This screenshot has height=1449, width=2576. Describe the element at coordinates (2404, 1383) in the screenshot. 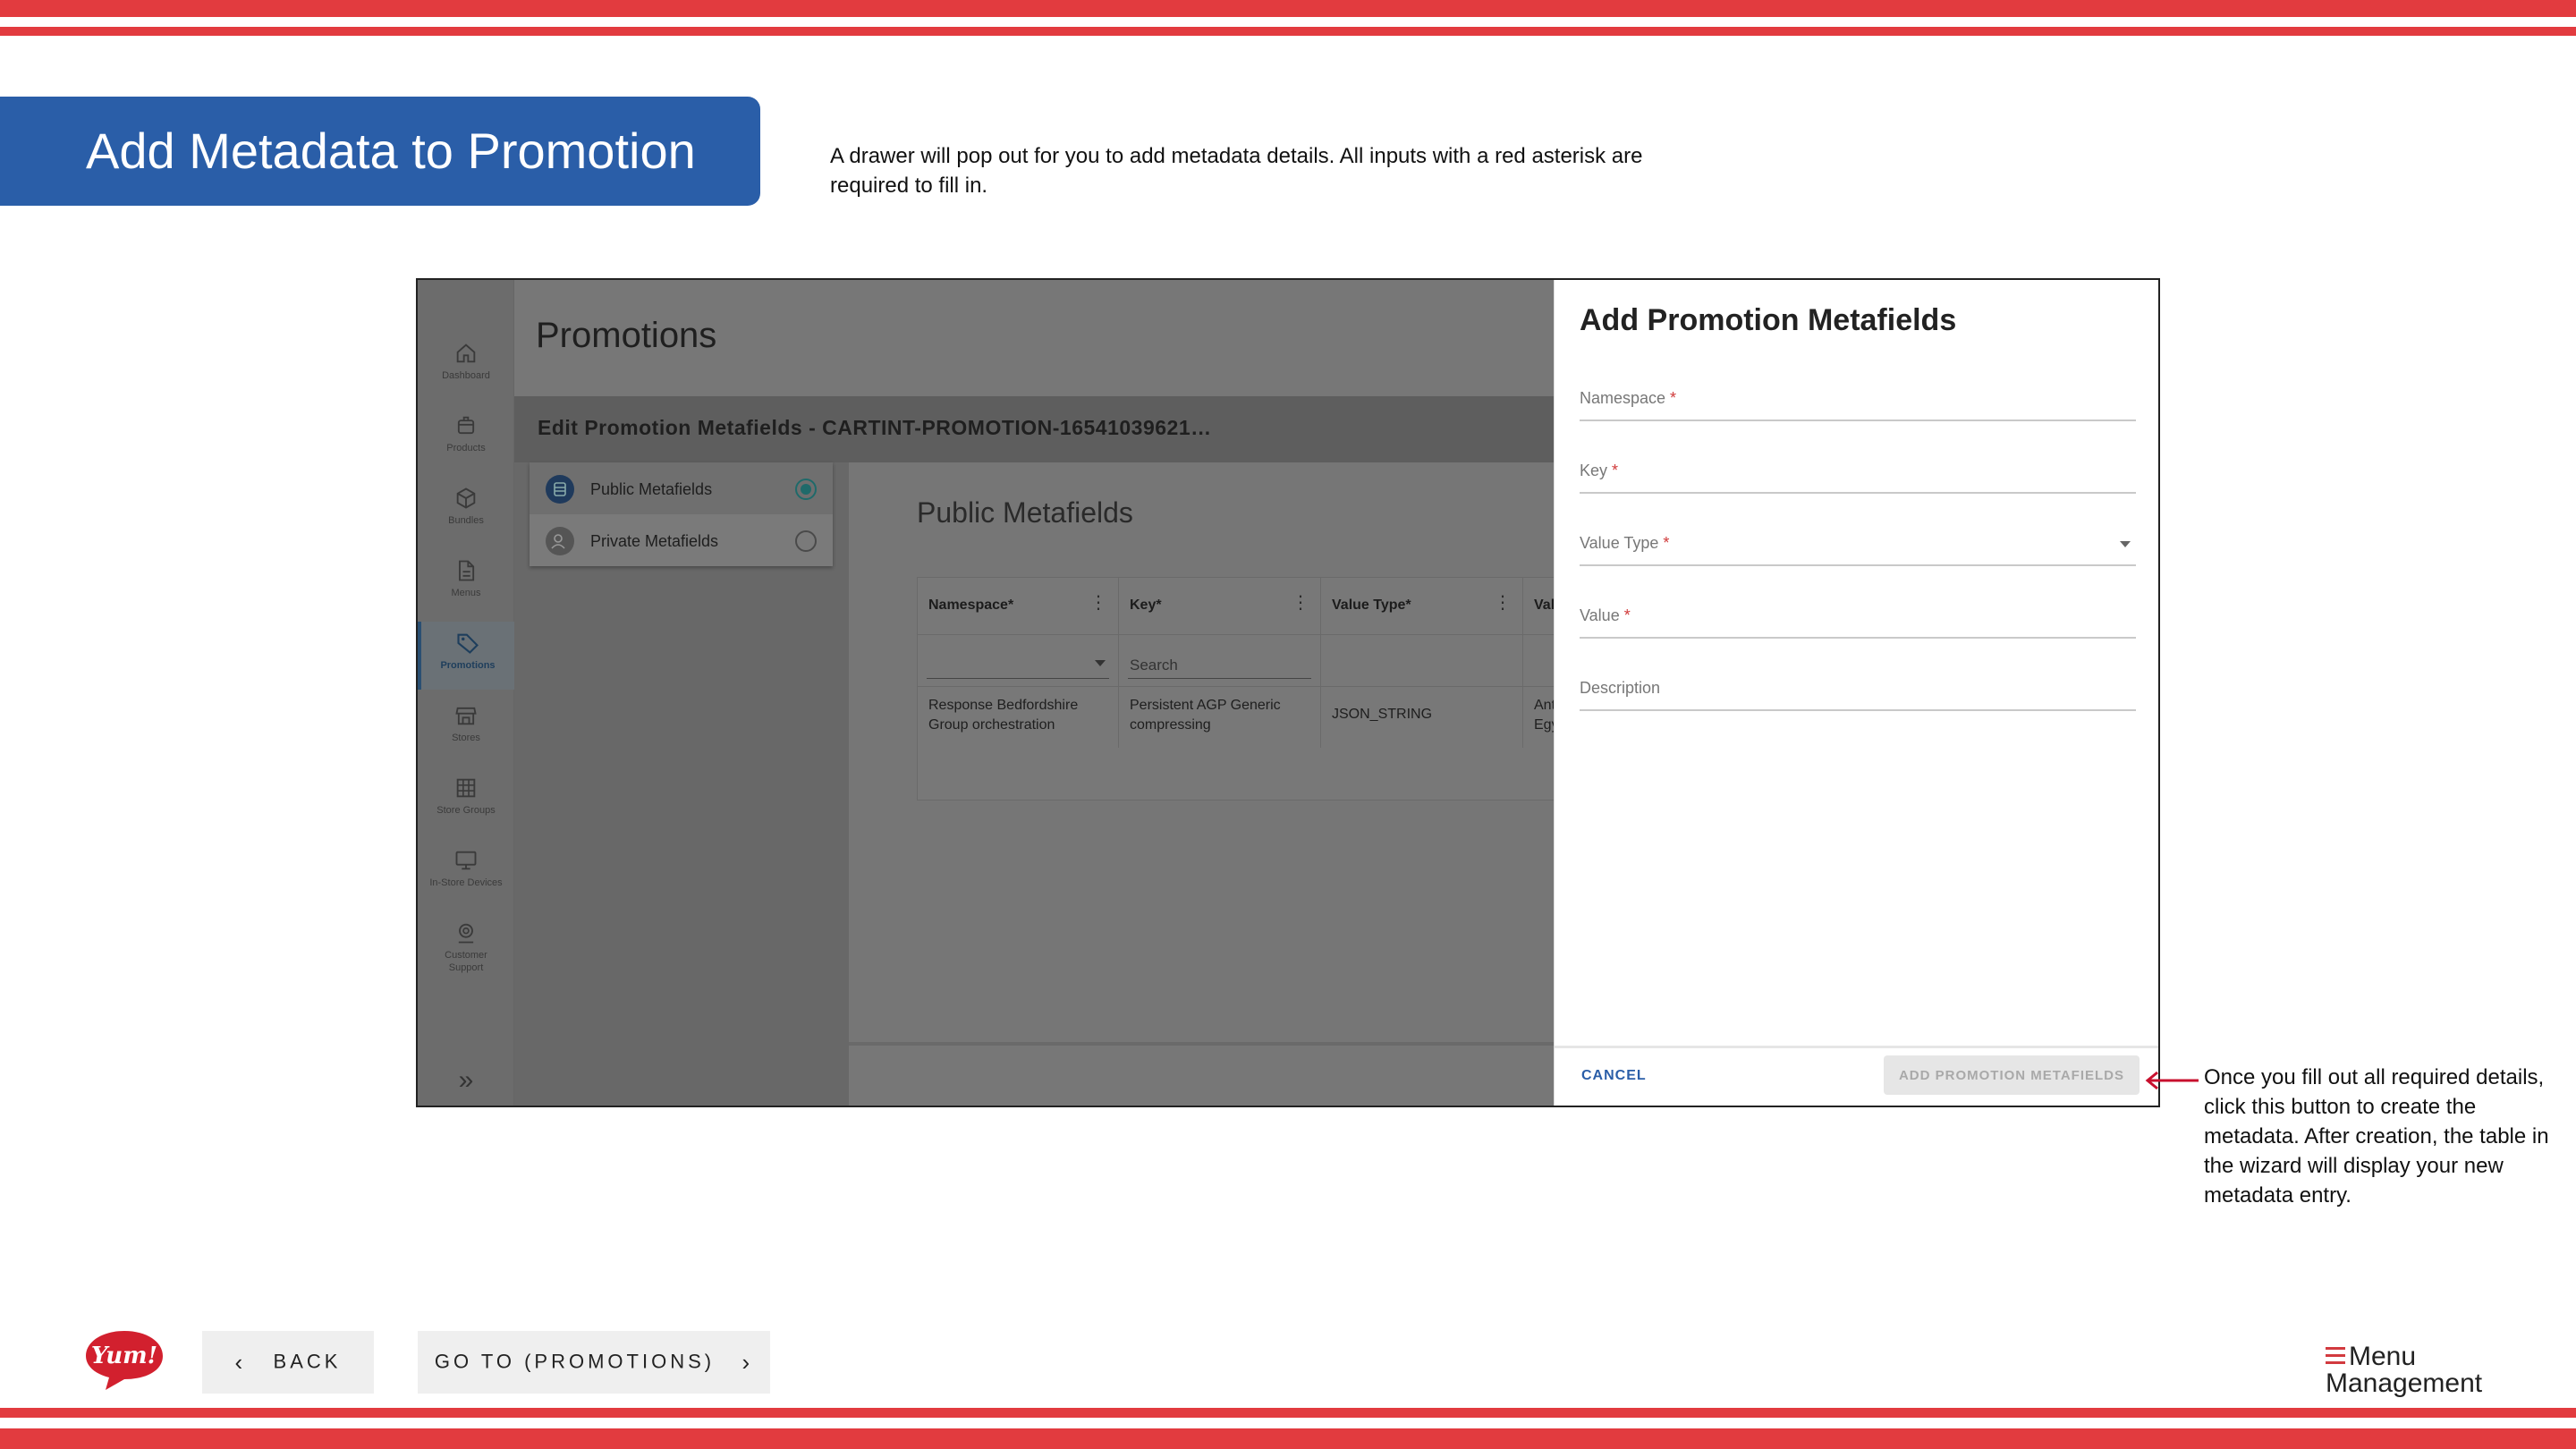

I see `brand-line-2: Management` at that location.